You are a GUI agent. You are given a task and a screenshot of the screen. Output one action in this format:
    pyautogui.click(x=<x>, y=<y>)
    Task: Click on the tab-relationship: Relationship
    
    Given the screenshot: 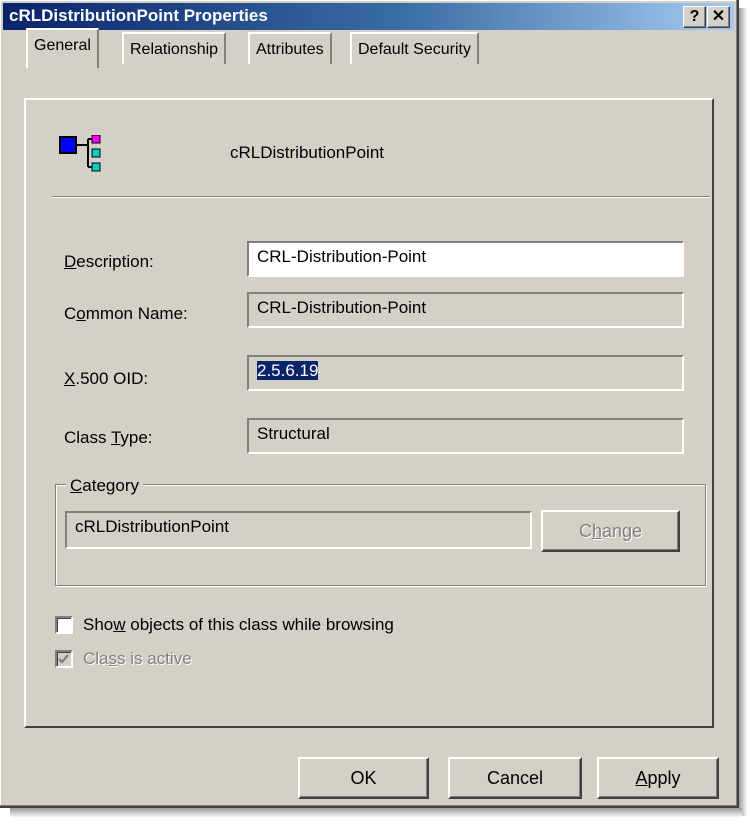 What is the action you would take?
    pyautogui.click(x=174, y=48)
    